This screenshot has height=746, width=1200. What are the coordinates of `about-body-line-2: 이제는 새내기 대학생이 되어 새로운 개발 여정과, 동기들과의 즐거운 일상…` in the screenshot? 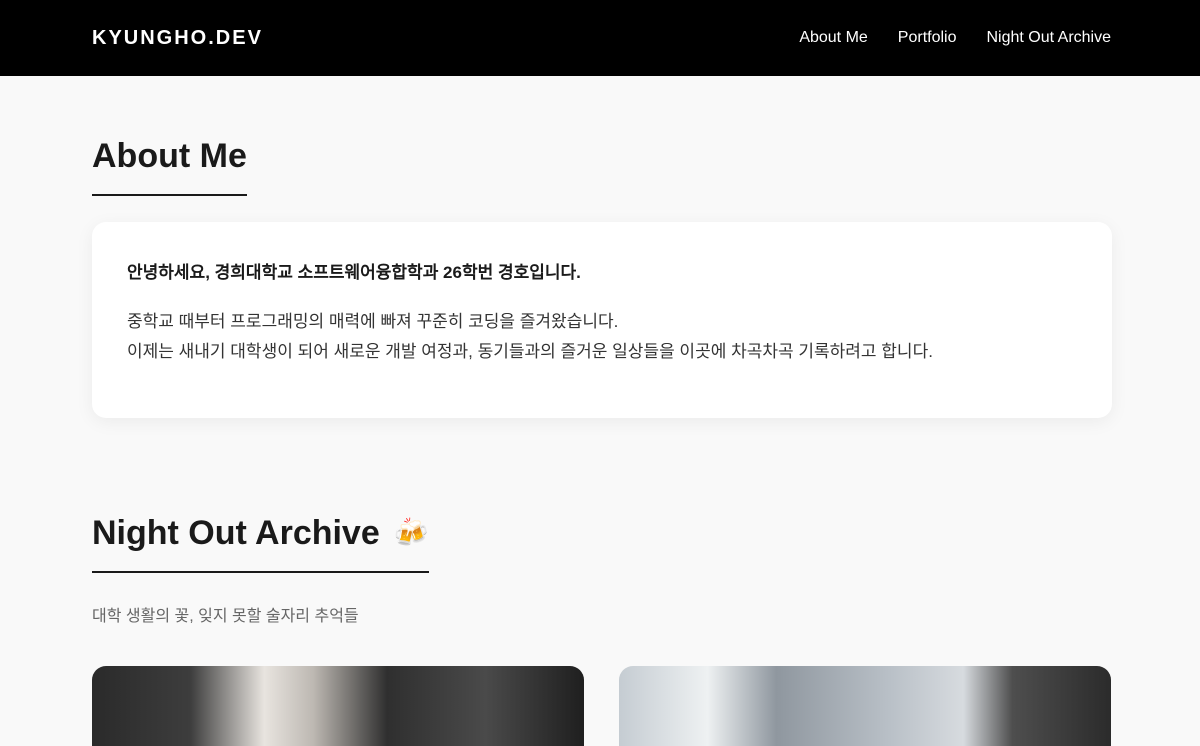 It's located at (530, 351).